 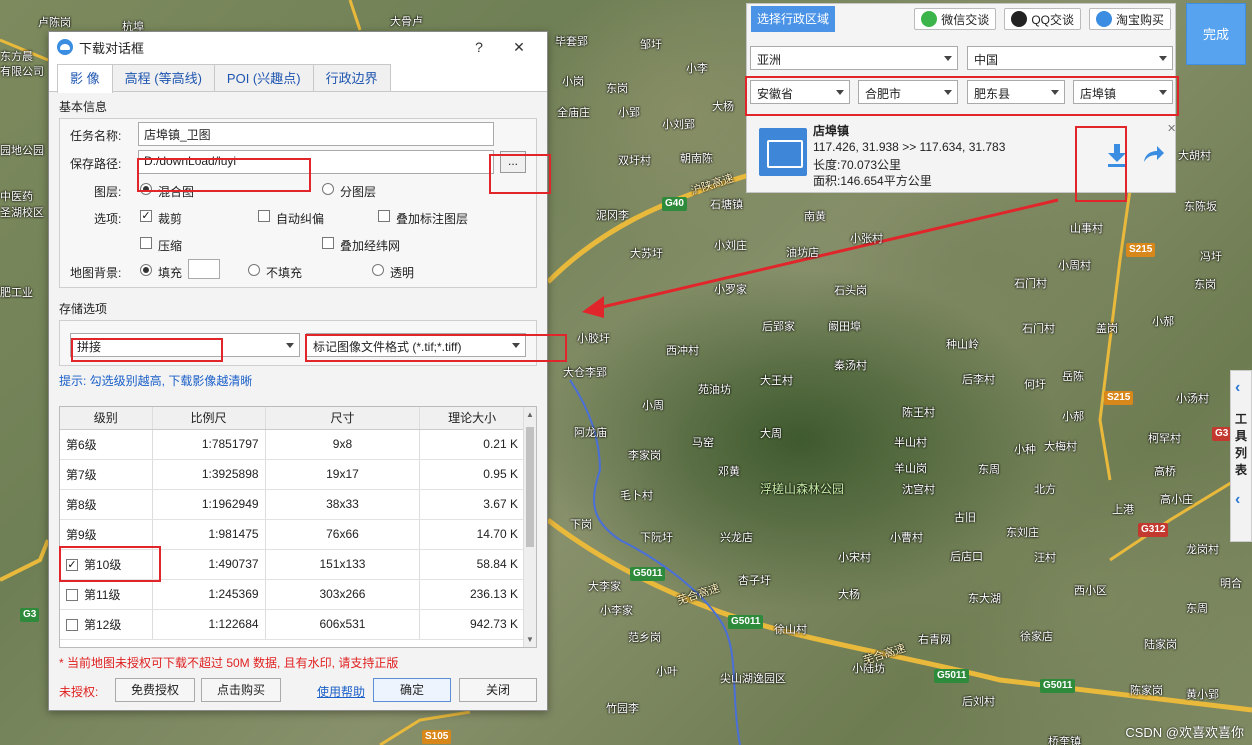 I want to click on map-place-label: 陈王村, so click(x=918, y=413).